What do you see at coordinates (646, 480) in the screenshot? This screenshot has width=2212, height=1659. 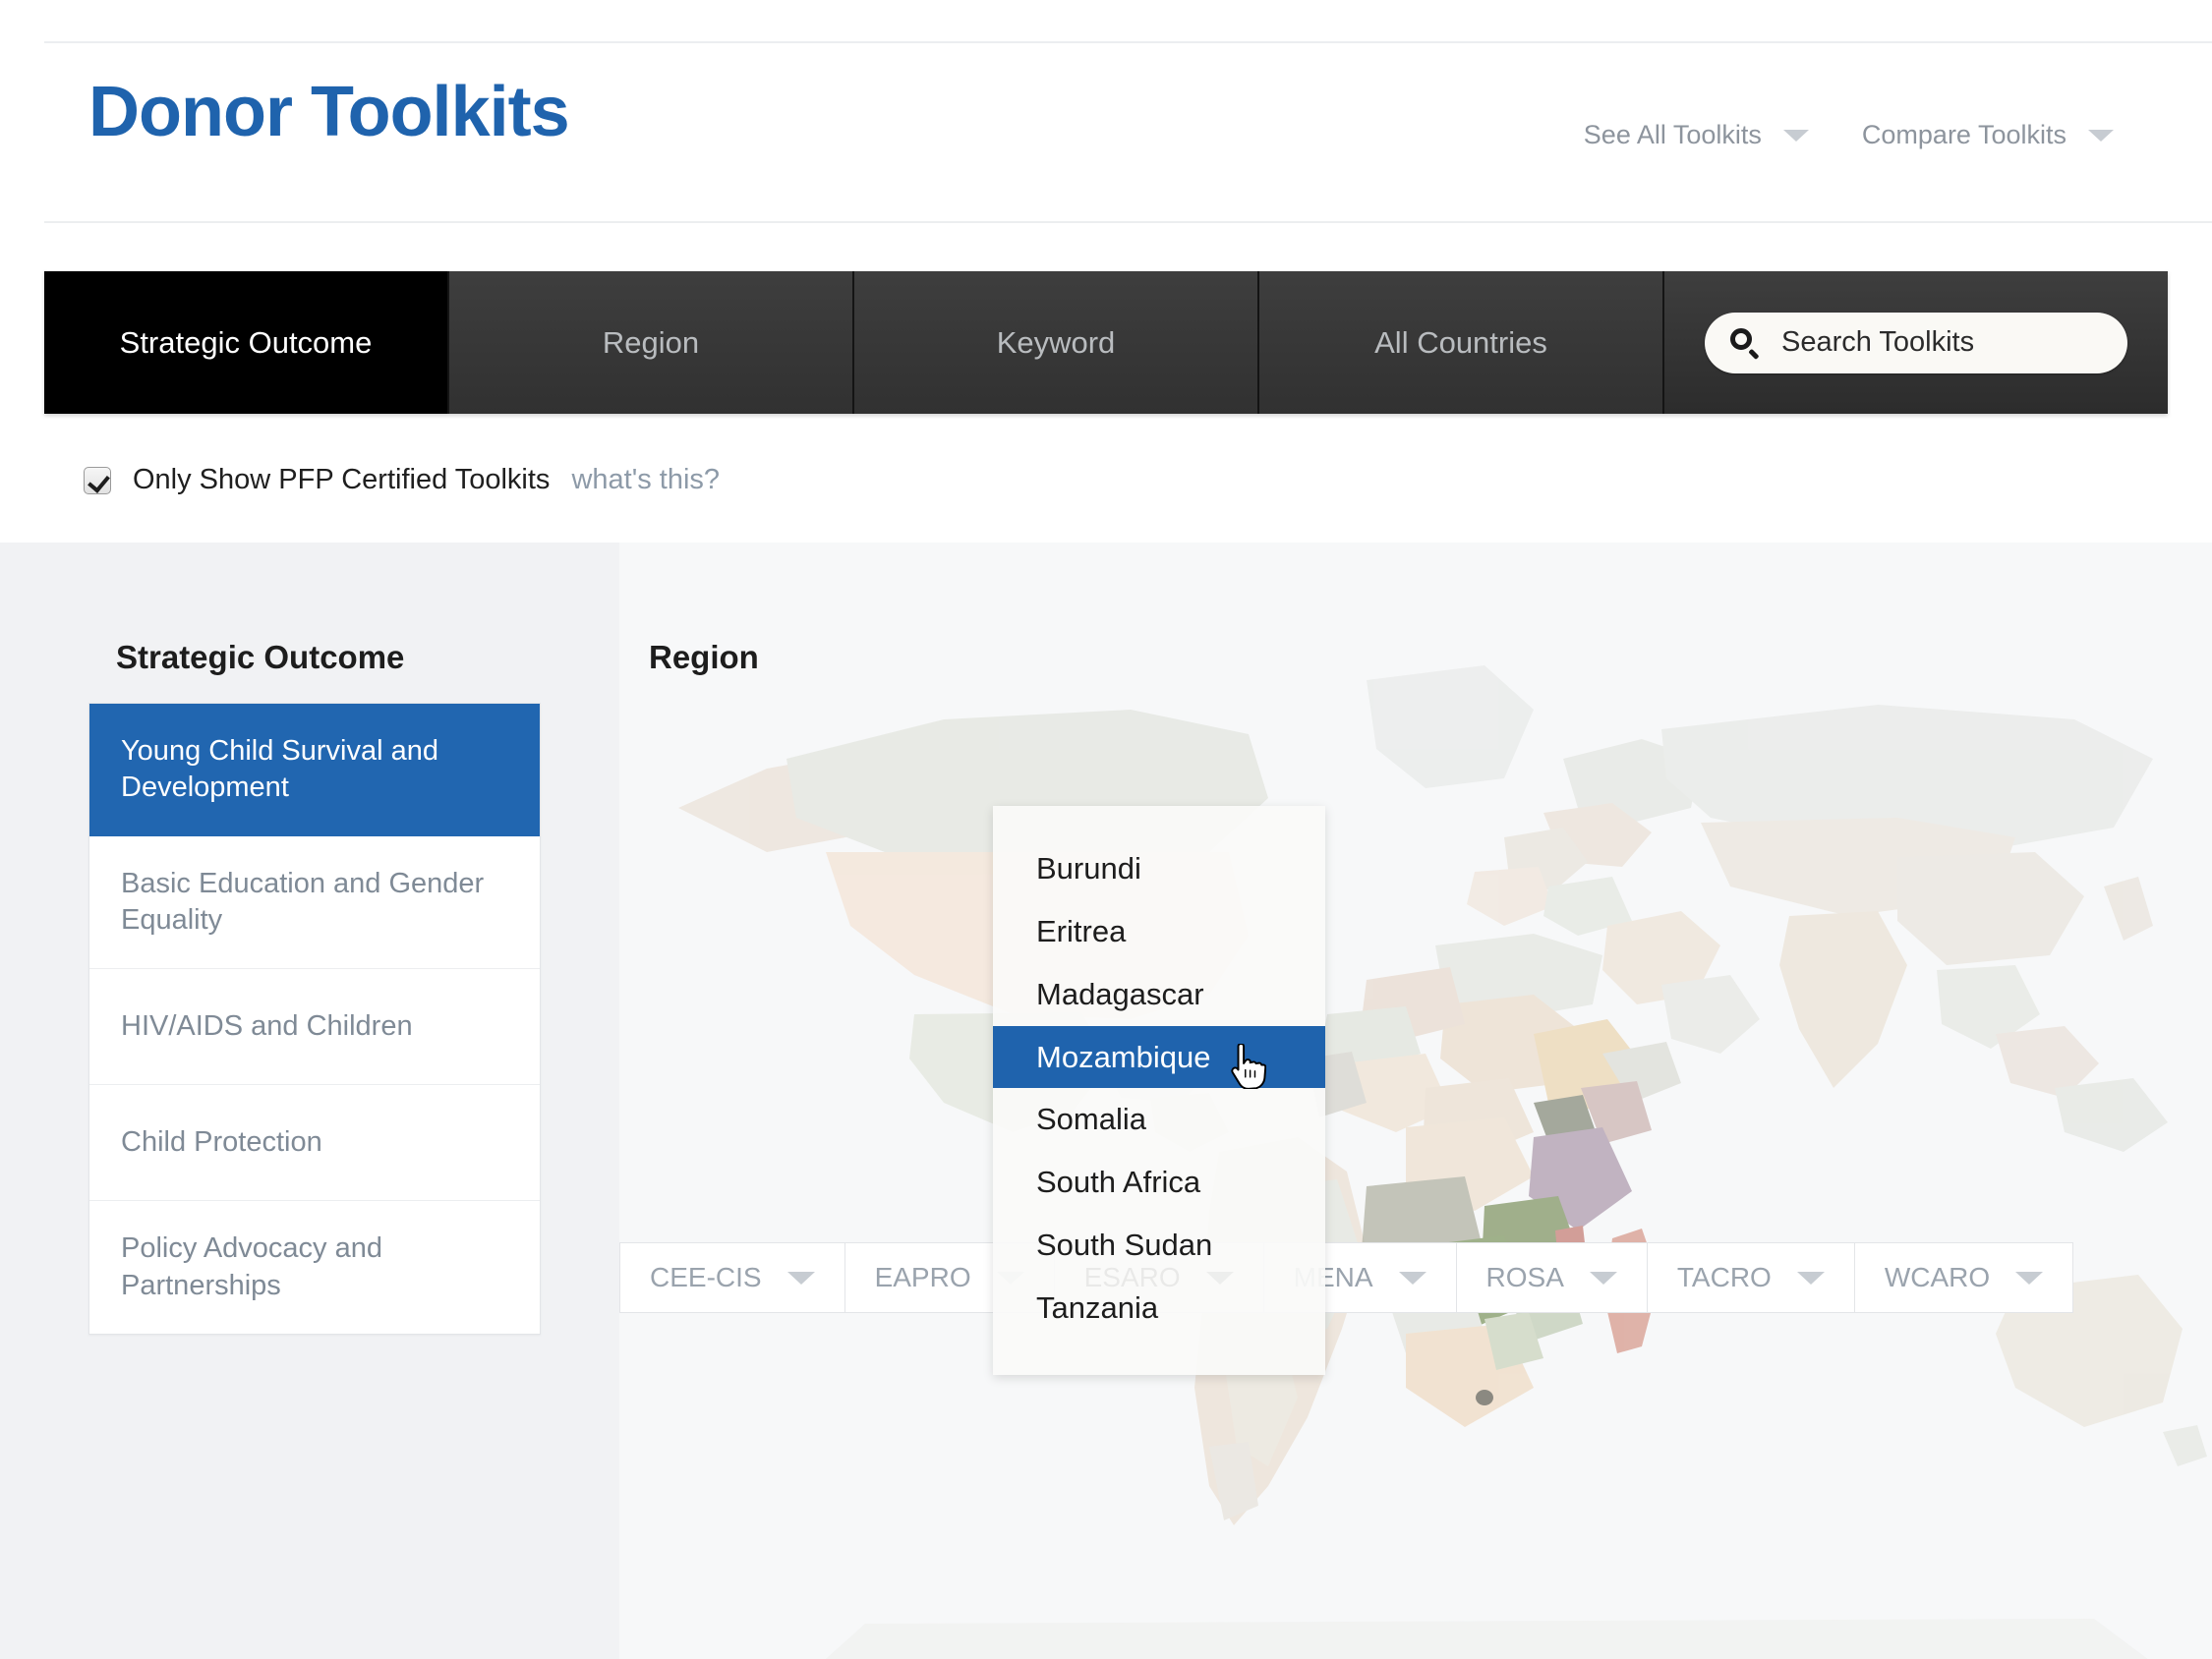 I see `whats-this-link: what's this?` at bounding box center [646, 480].